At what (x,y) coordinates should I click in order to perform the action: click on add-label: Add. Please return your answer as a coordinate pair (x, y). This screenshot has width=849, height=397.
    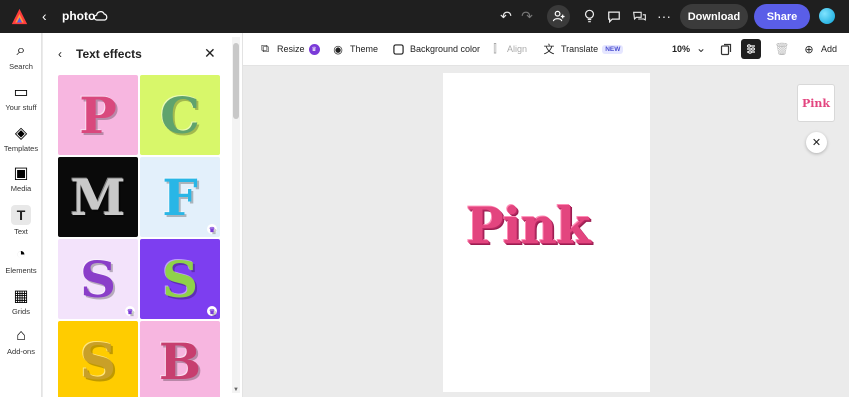
    Looking at the image, I should click on (829, 49).